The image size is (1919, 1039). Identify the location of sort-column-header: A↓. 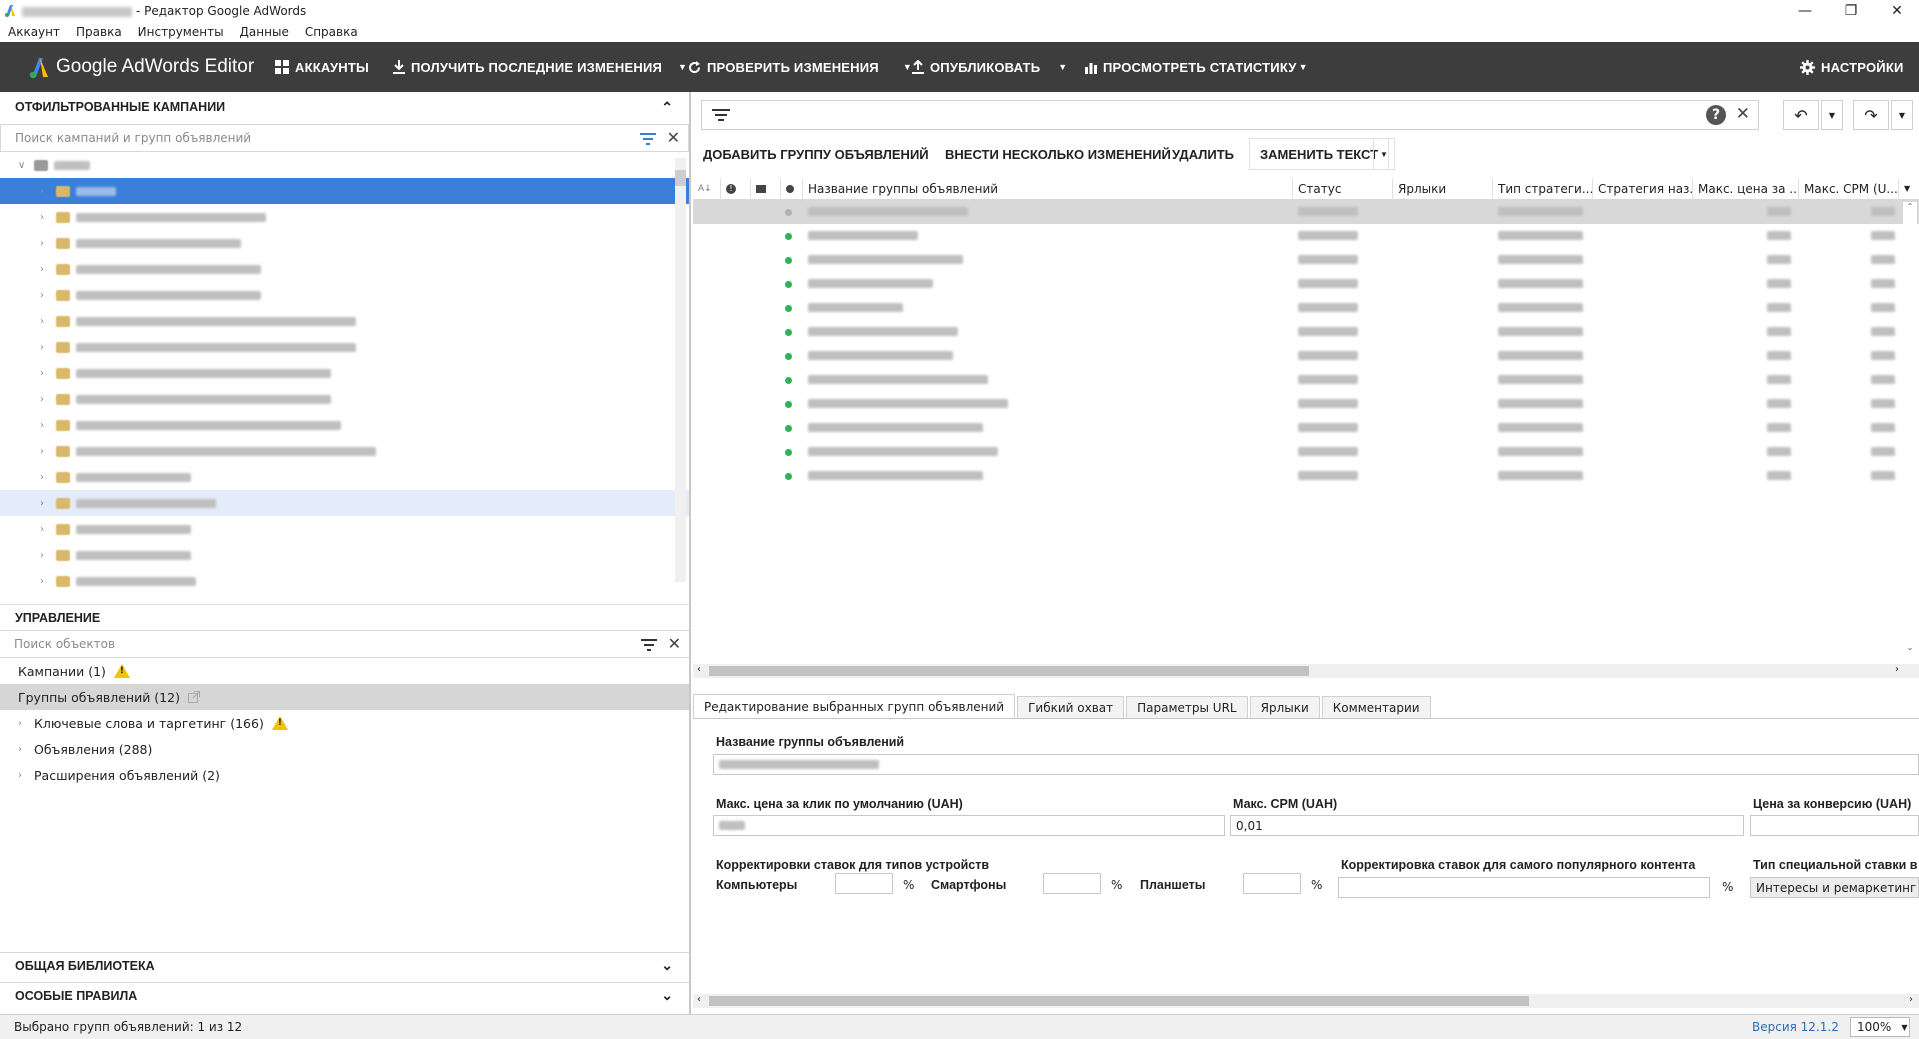
(707, 188).